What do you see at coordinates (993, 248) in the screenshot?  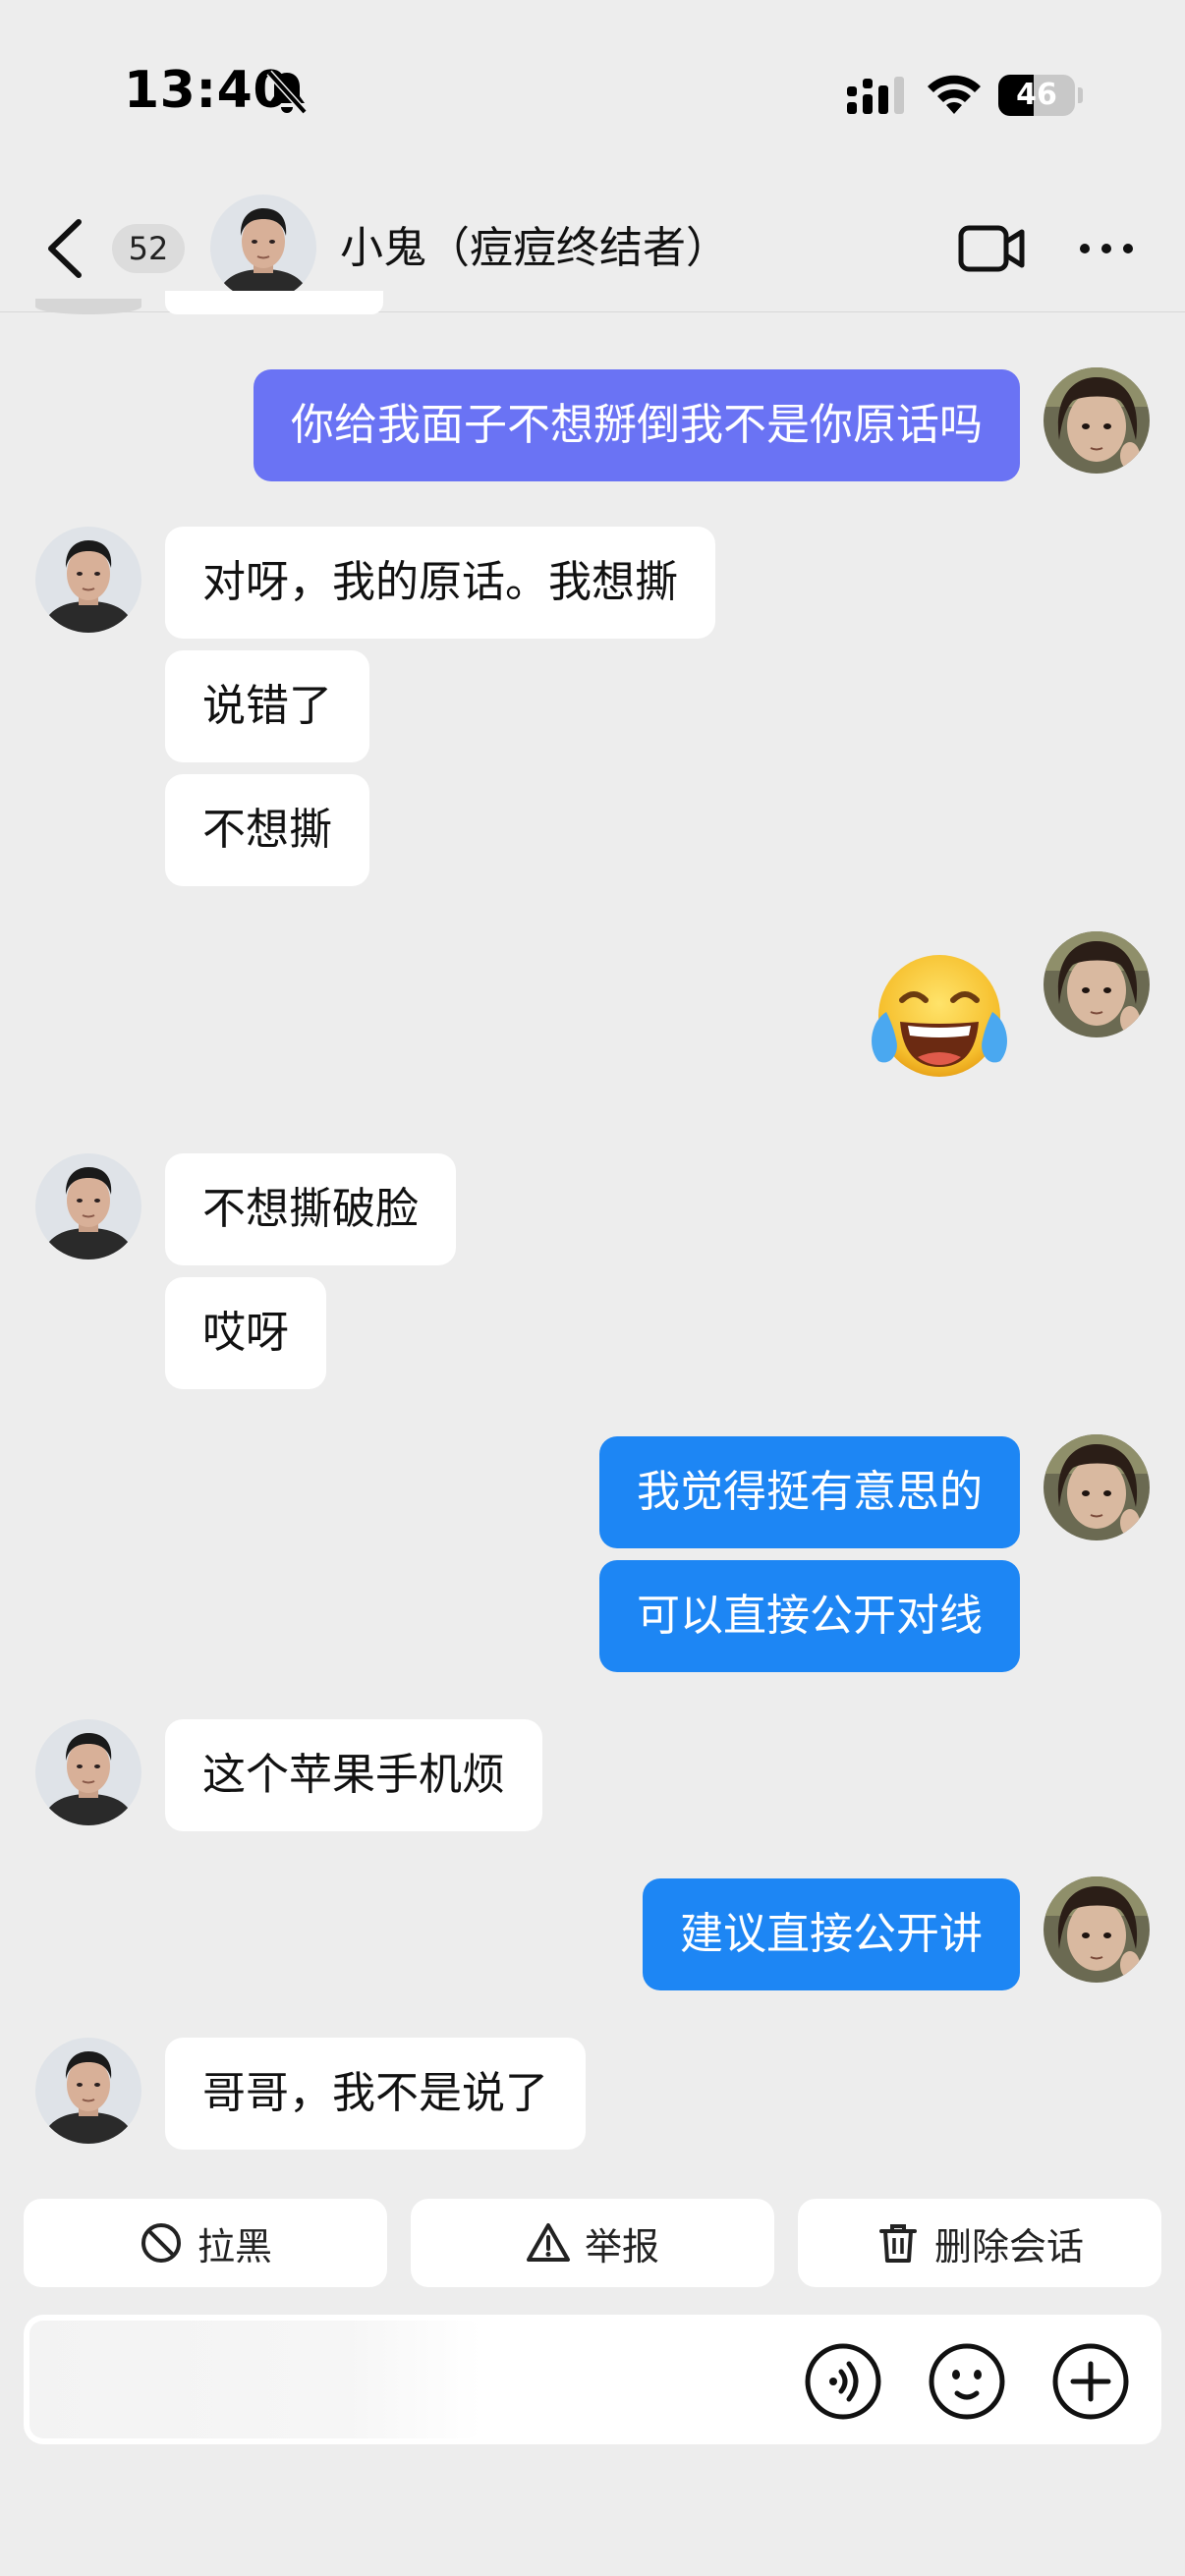 I see `video-call-icon` at bounding box center [993, 248].